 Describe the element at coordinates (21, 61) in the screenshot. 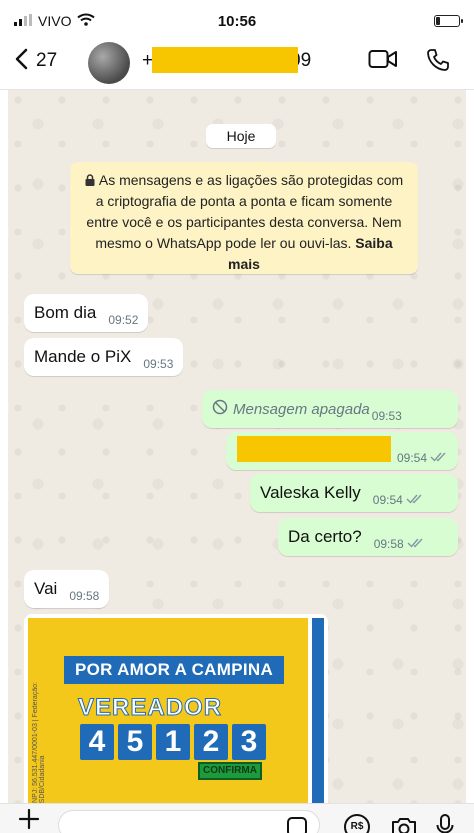

I see `chevron-left-icon` at that location.